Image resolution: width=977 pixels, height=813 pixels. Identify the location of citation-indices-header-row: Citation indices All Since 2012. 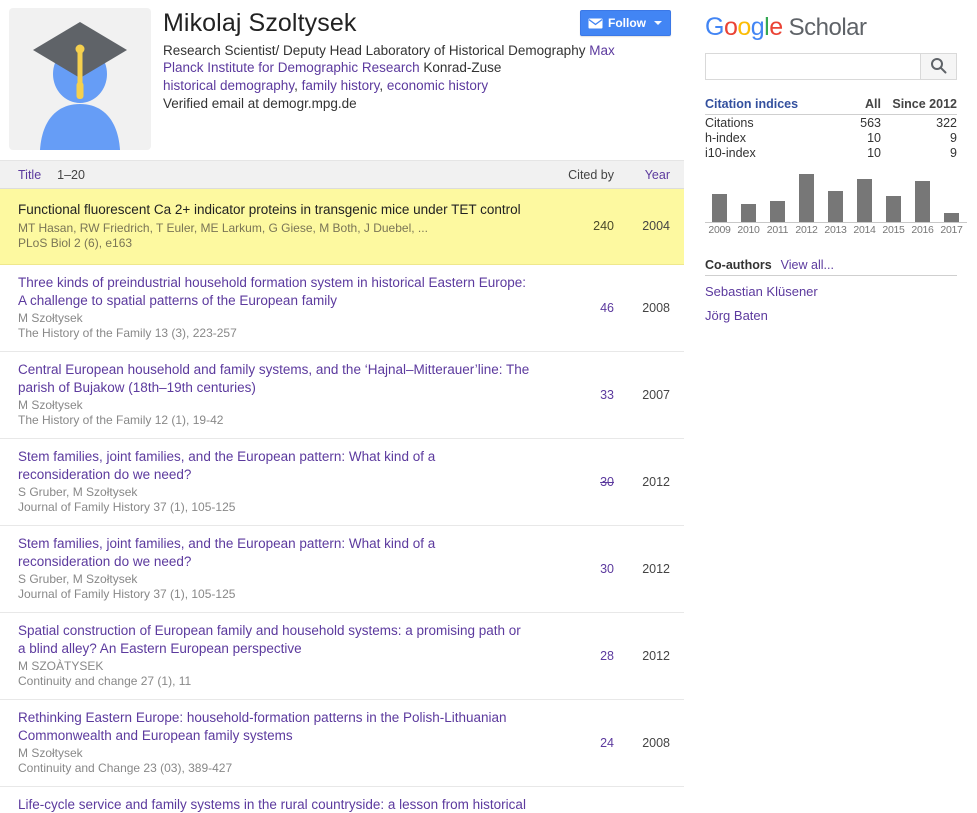
(831, 106).